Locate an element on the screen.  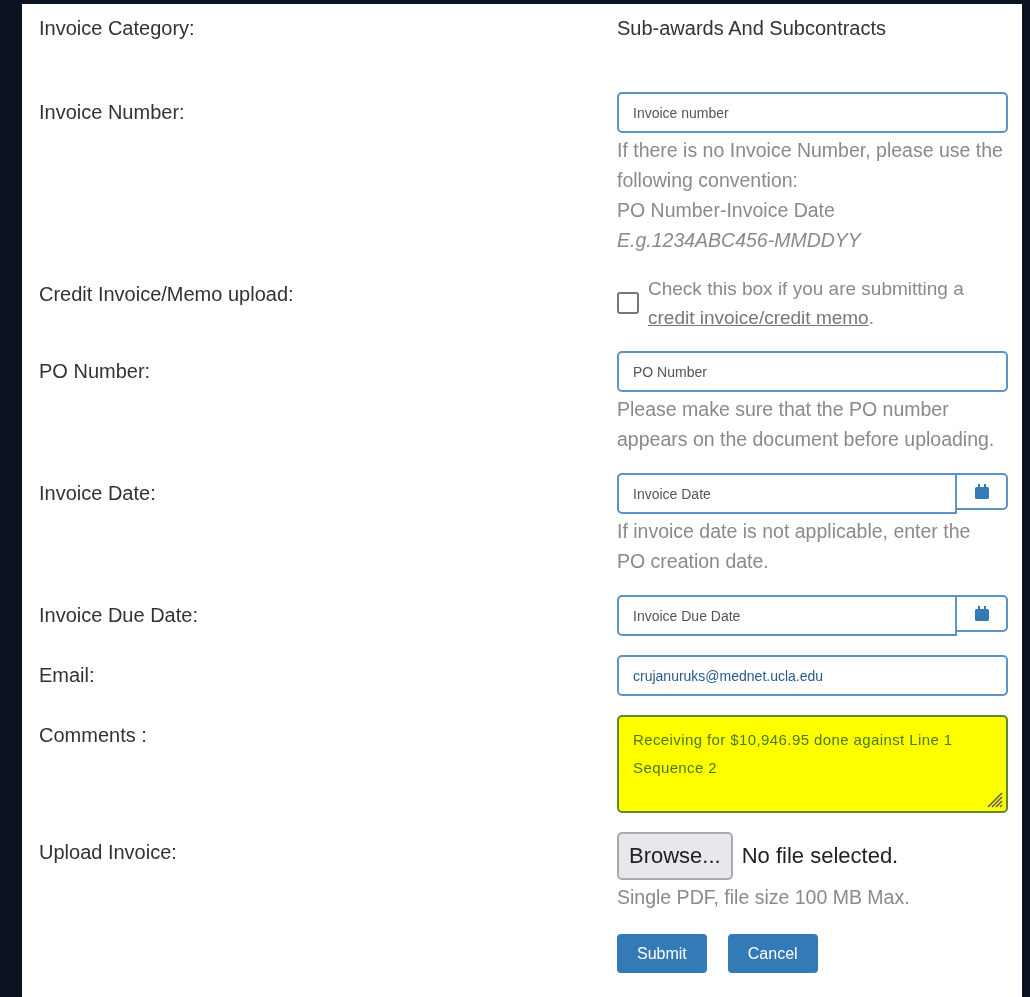
help-text: If there is no Invoice Number, please use the following convention: is located at coordinates (810, 165).